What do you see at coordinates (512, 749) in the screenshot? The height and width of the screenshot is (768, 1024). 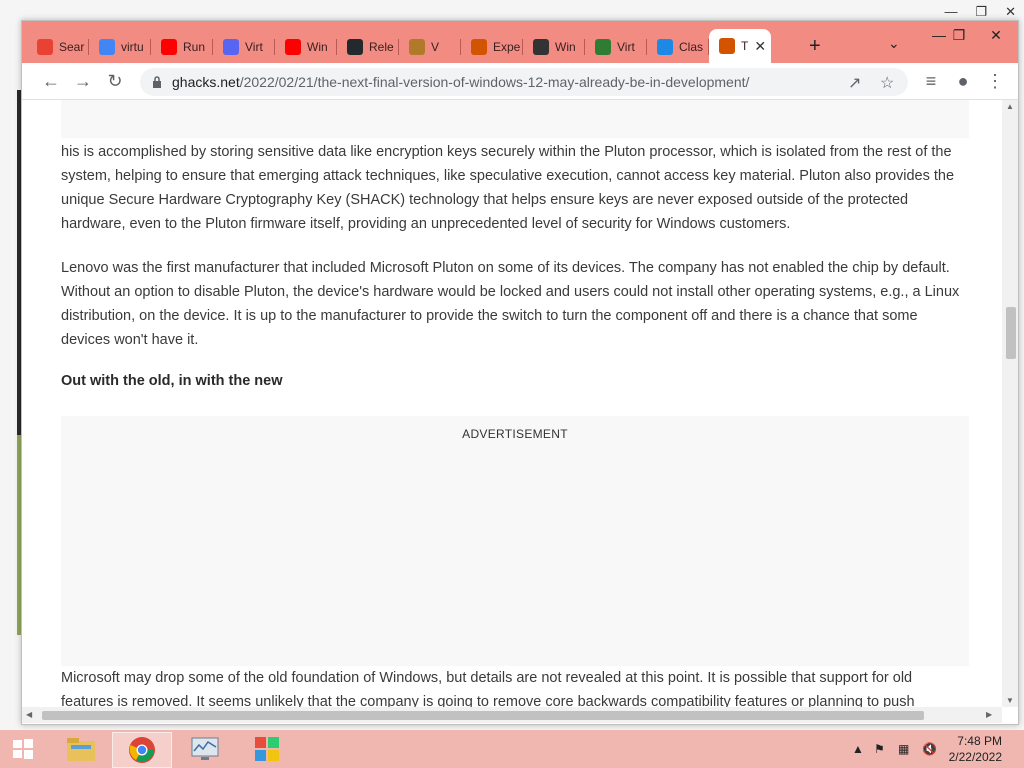 I see `taskbar: ▲ ⚑ ▦ 🔇 7:48 PM 2/22/2022` at bounding box center [512, 749].